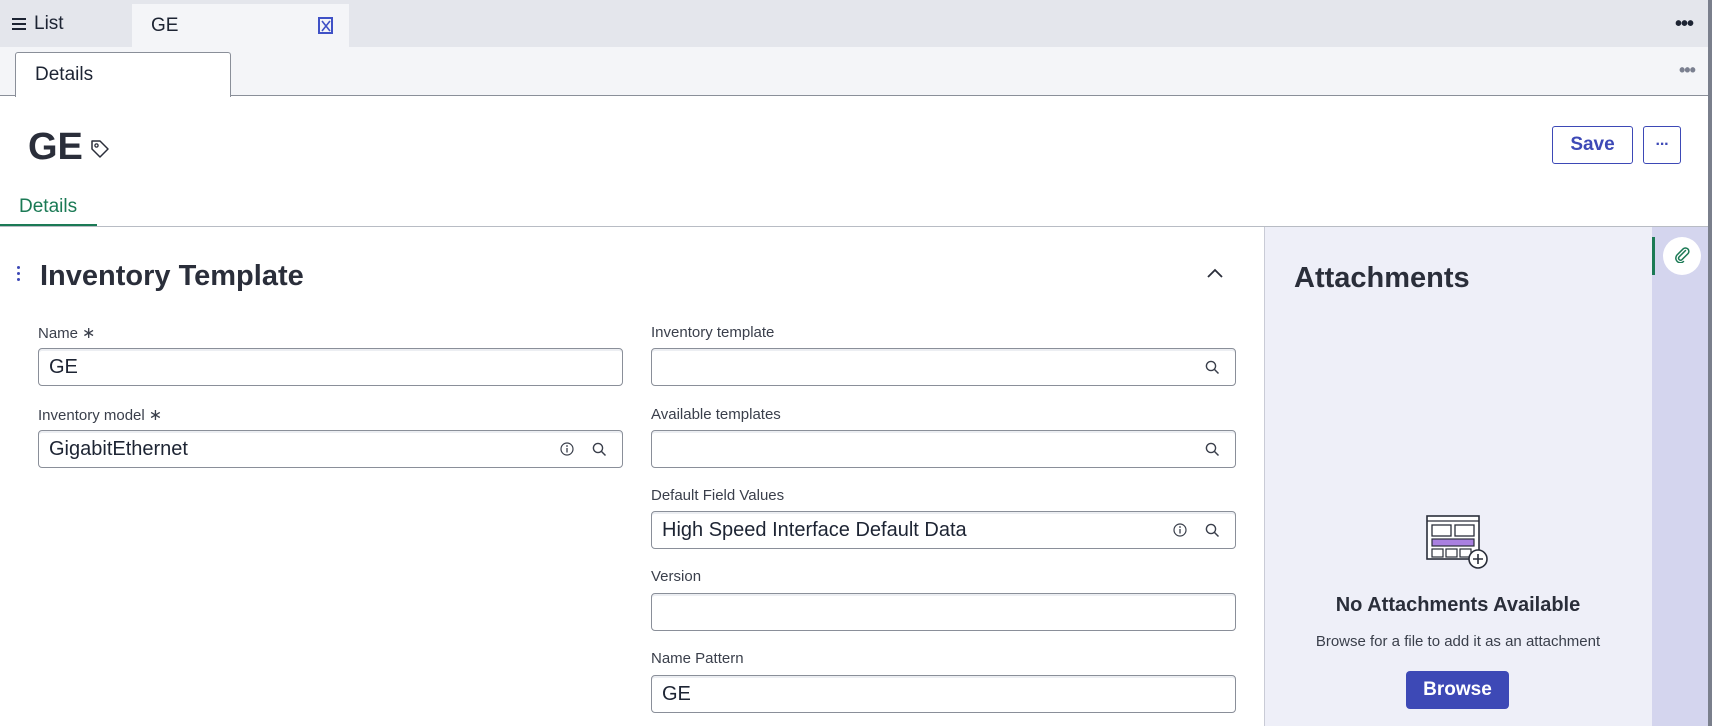 Image resolution: width=1712 pixels, height=726 pixels. I want to click on list-icon, so click(19, 23).